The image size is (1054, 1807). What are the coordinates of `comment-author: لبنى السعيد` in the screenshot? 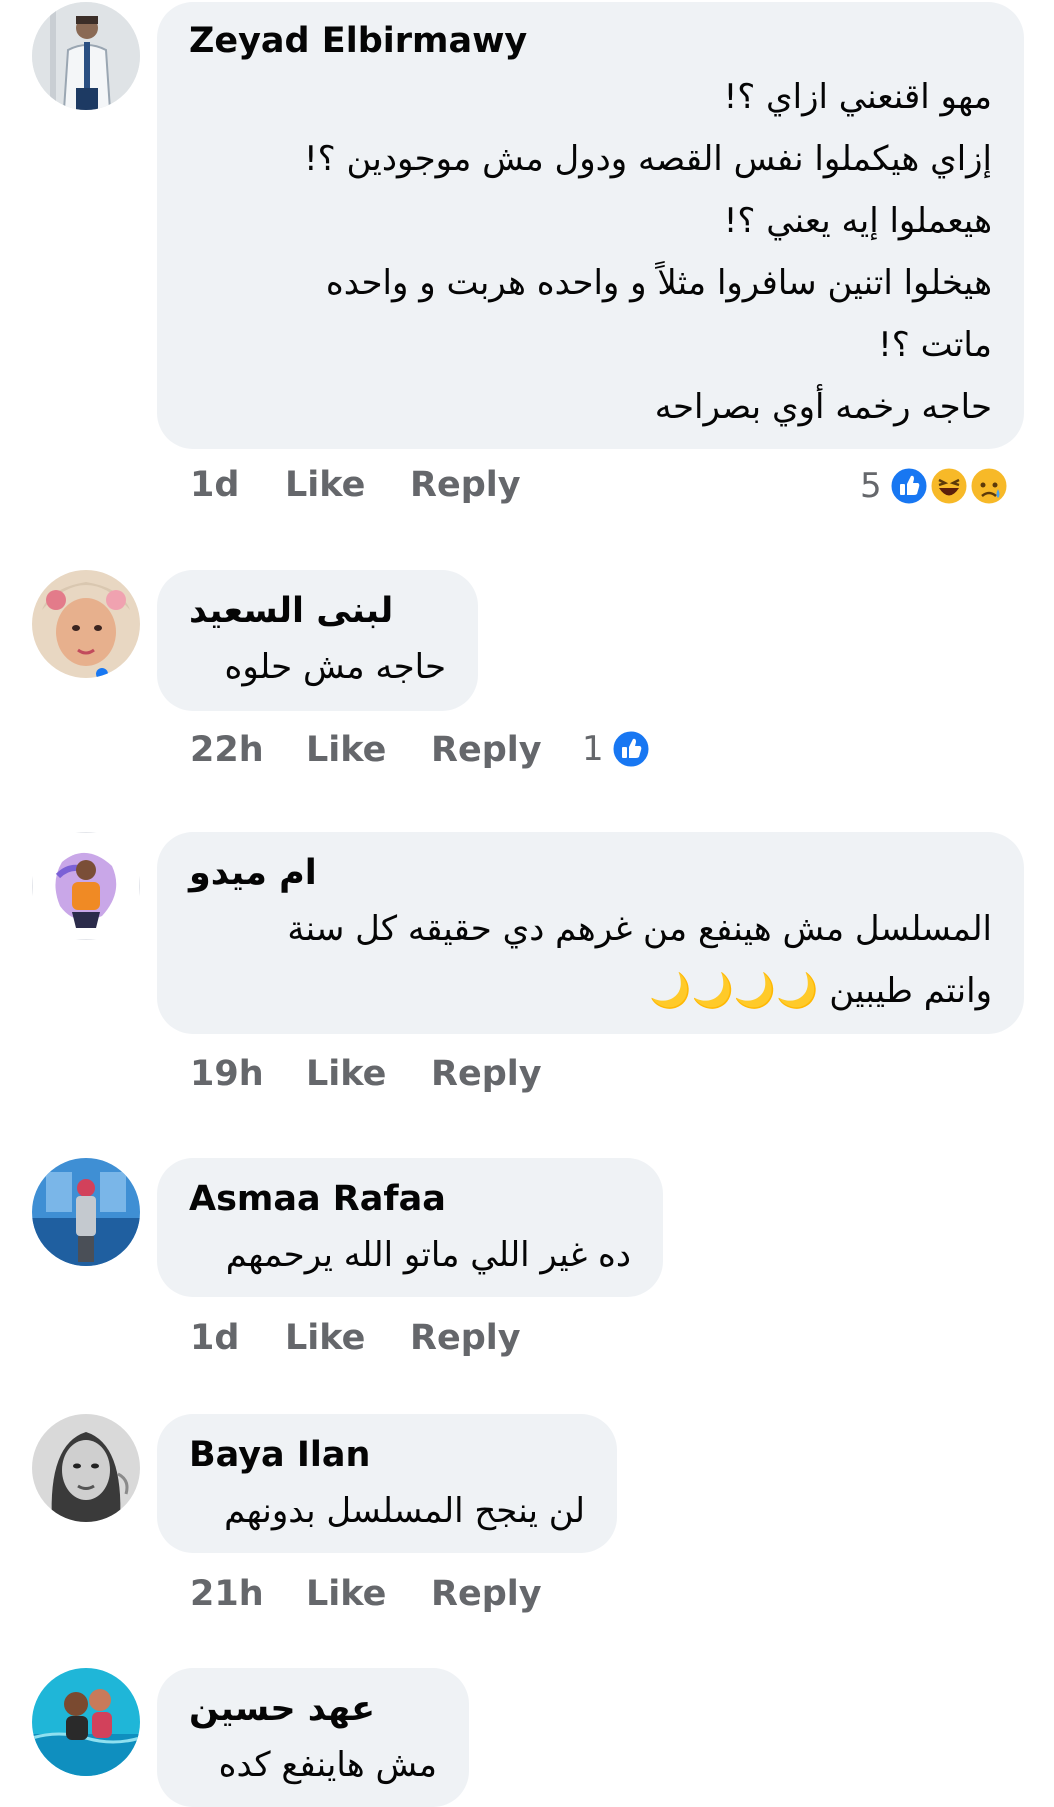 It's located at (291, 611).